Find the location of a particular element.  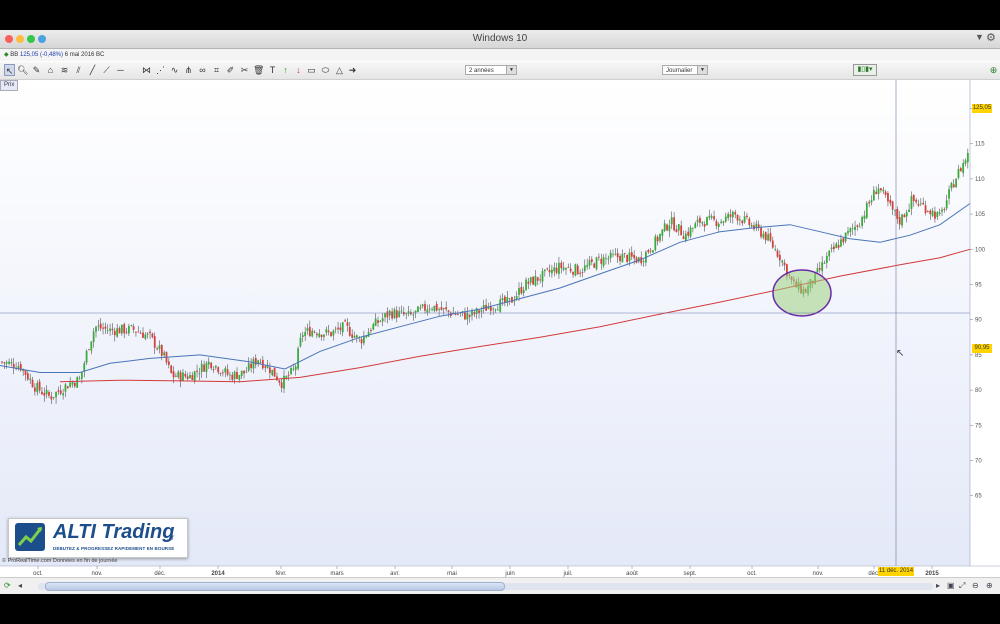

time-scrollbar: ⟳ ◂ ▸ ▣ ⤢ ⊖ ⊕ is located at coordinates (500, 585).